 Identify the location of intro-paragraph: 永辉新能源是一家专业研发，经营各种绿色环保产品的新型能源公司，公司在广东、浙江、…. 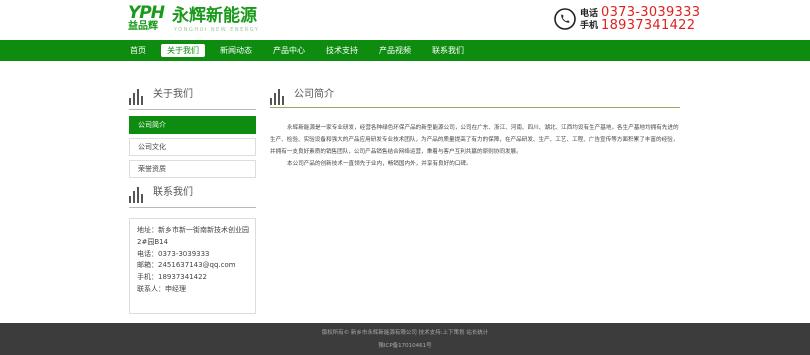
(474, 140).